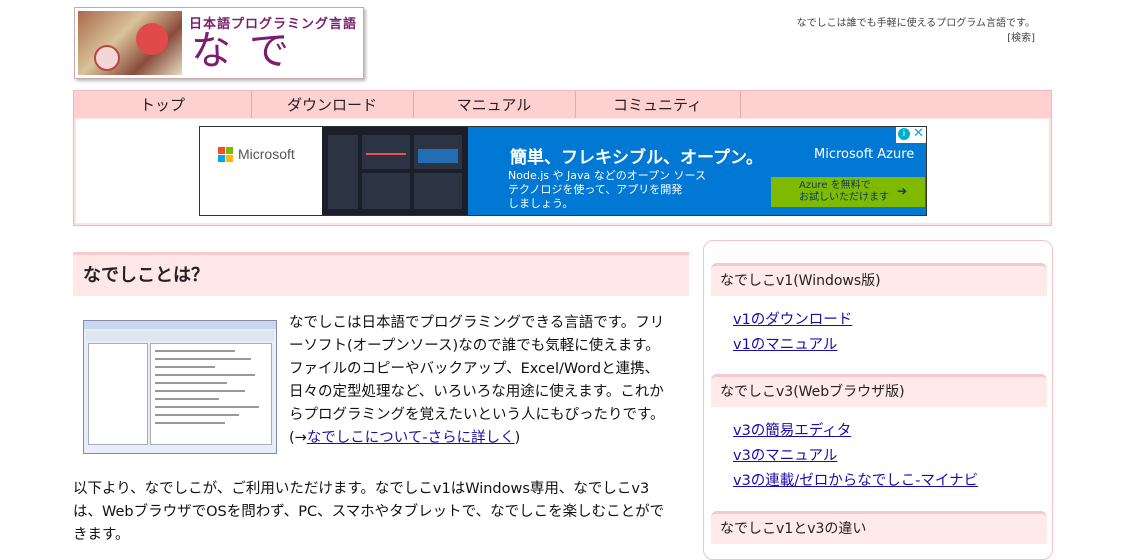 This screenshot has width=1121, height=560. What do you see at coordinates (541, 203) in the screenshot?
I see `ad-body-line: しましょう。` at bounding box center [541, 203].